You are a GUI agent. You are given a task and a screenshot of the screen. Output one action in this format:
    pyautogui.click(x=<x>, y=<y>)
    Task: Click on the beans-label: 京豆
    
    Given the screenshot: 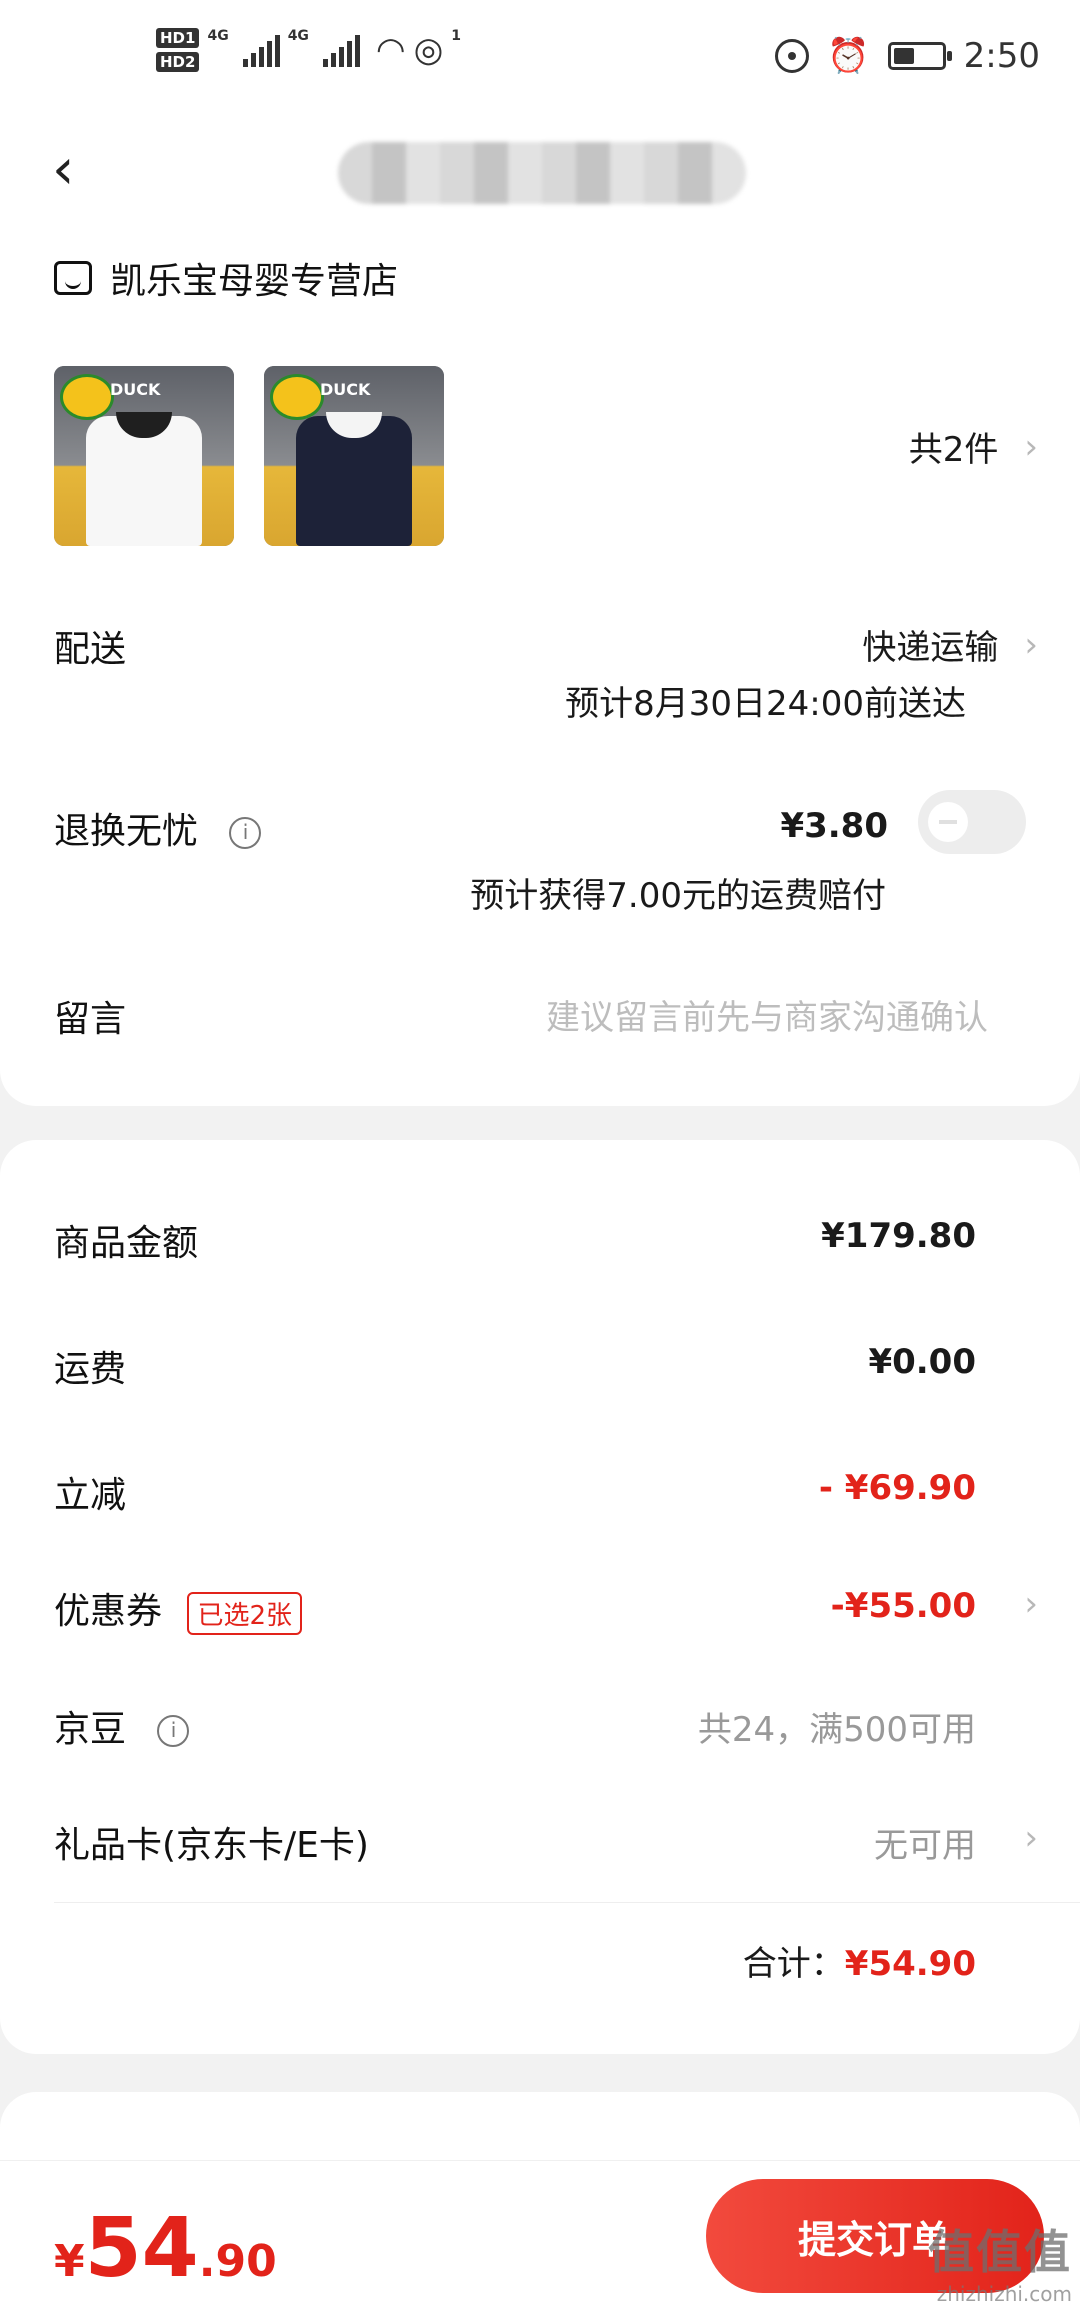 What is the action you would take?
    pyautogui.click(x=90, y=1729)
    